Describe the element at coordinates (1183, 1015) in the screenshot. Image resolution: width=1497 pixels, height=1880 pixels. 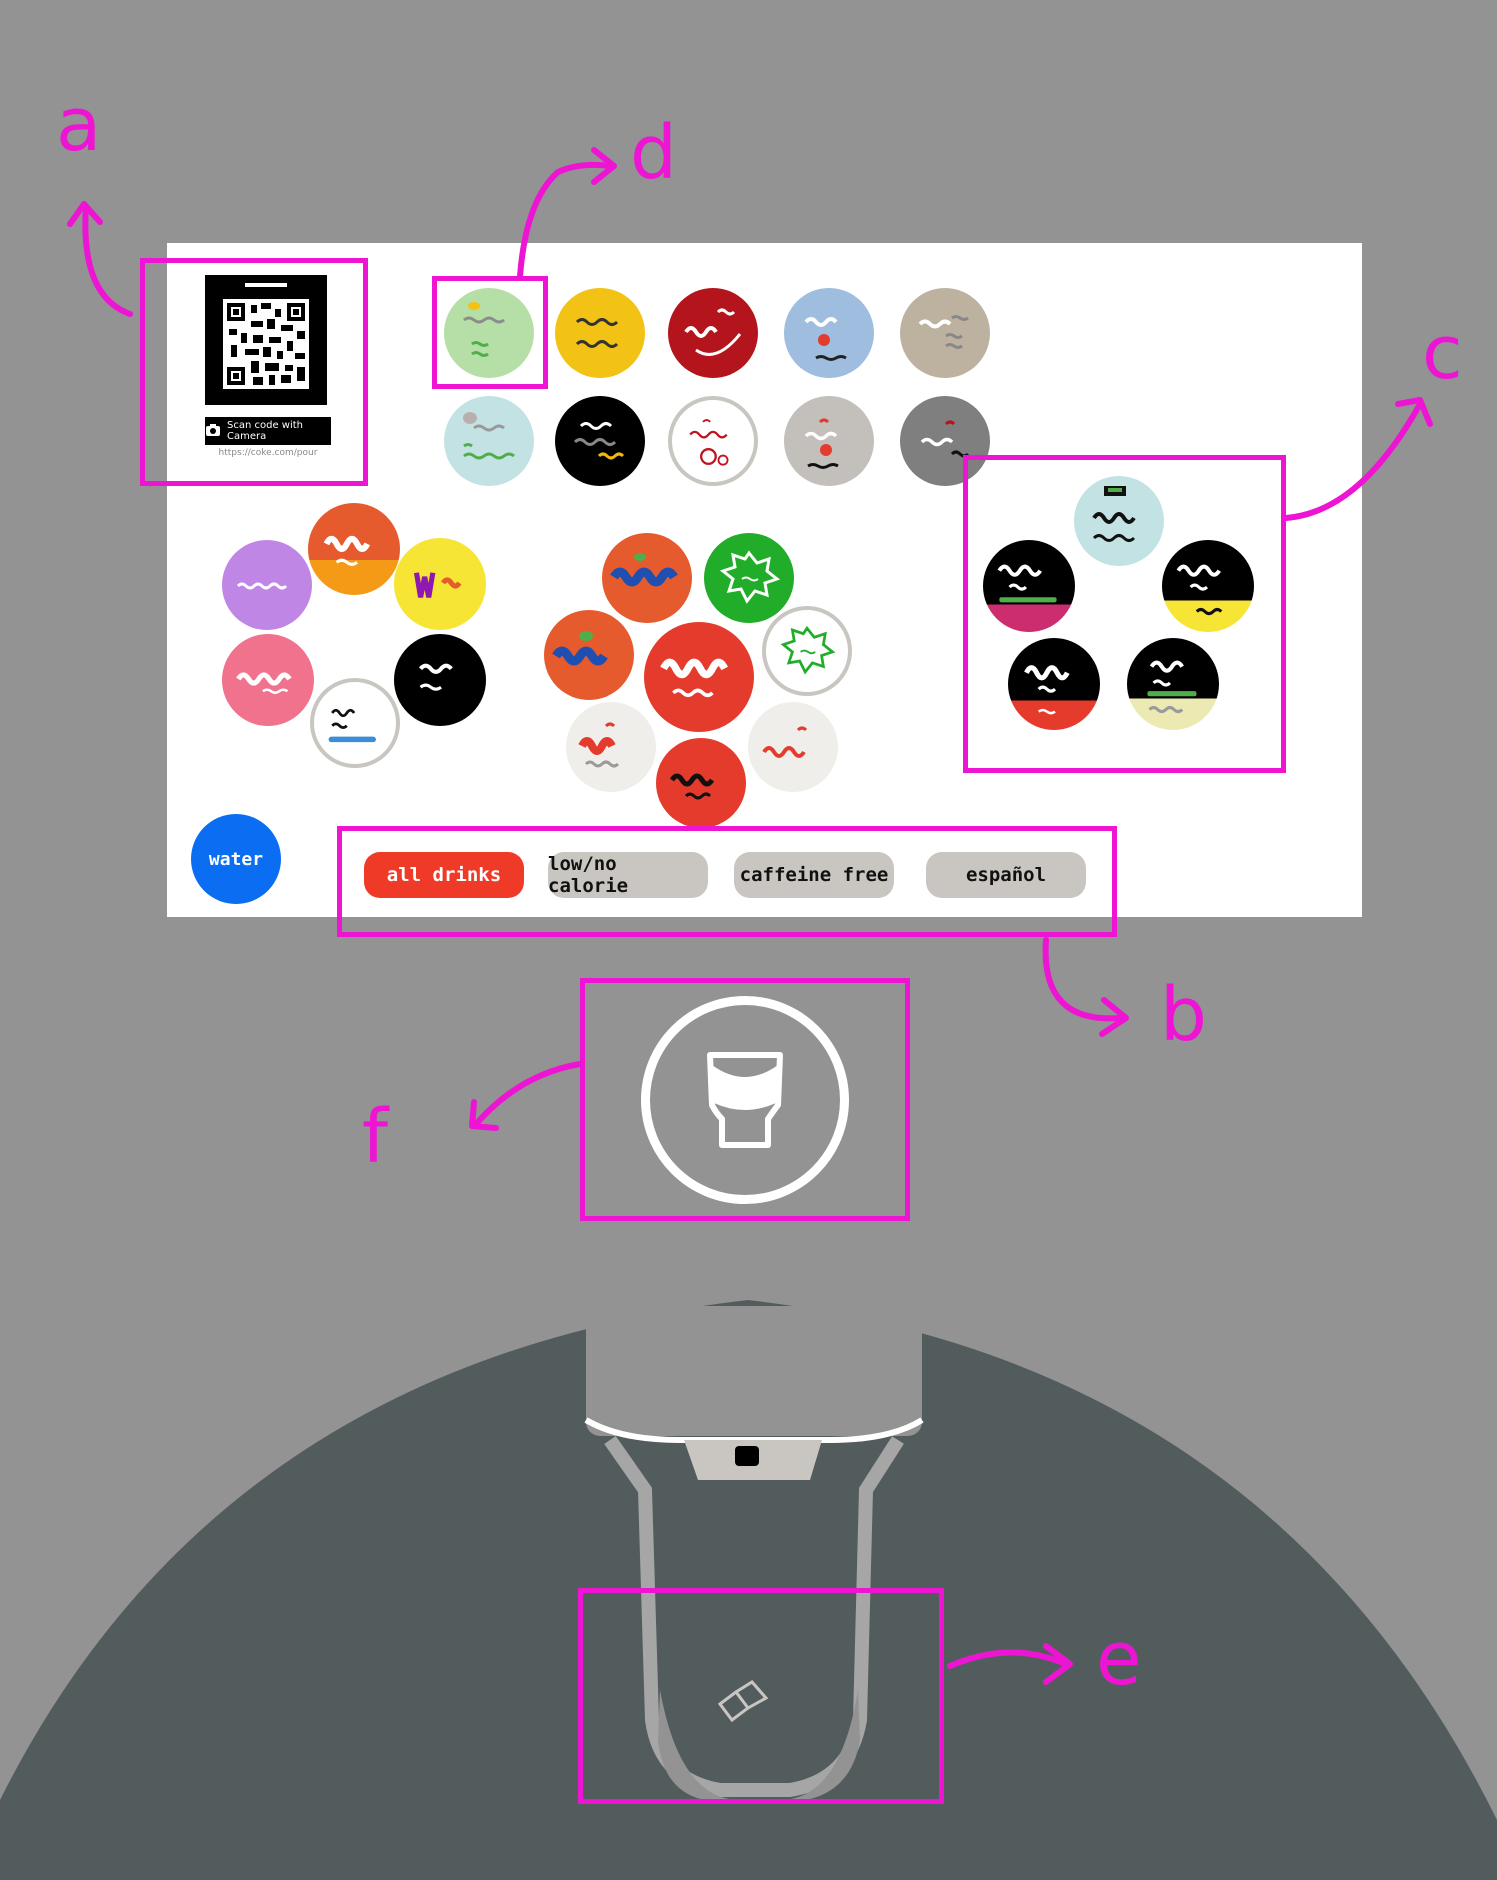
I see `callout-b: b` at that location.